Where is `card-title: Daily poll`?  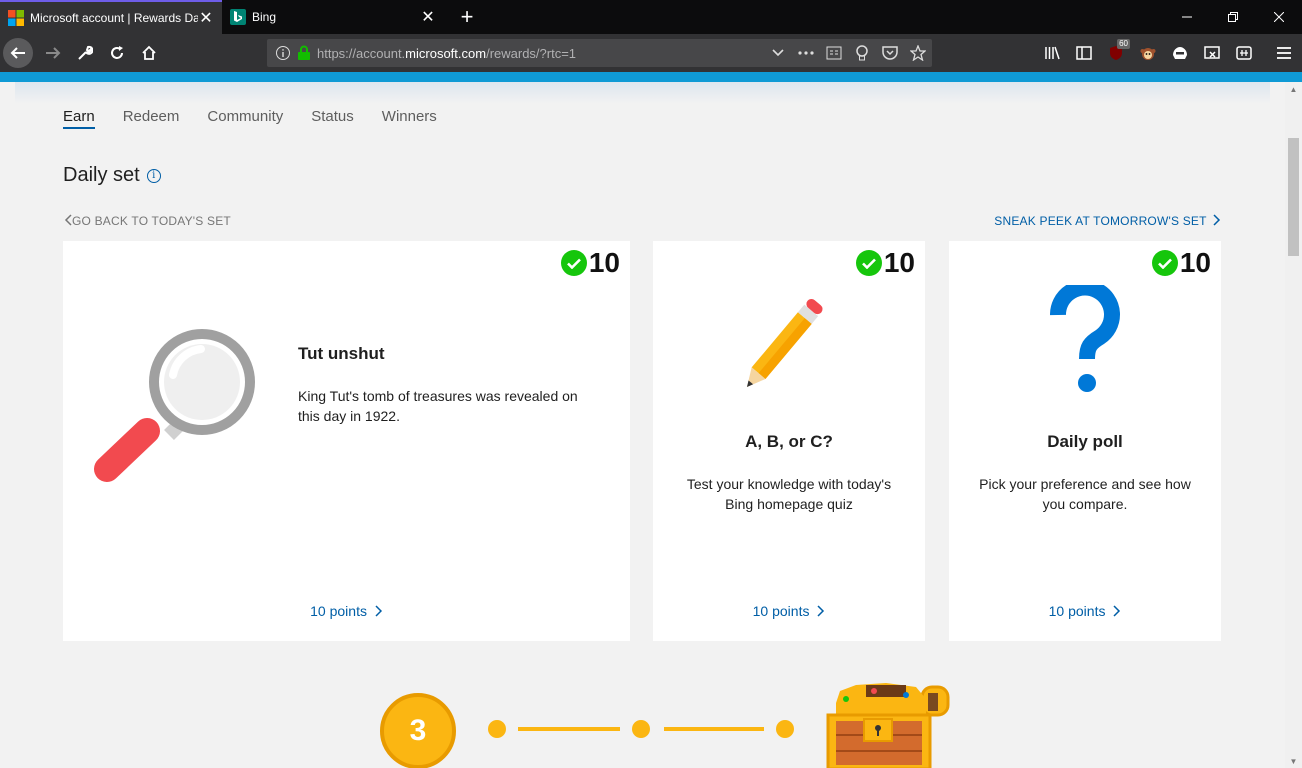 card-title: Daily poll is located at coordinates (1085, 441).